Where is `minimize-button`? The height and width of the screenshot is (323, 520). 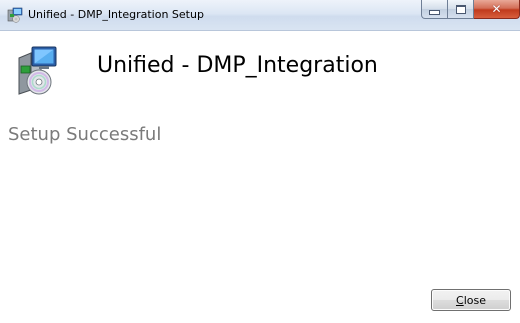
minimize-button is located at coordinates (434, 9).